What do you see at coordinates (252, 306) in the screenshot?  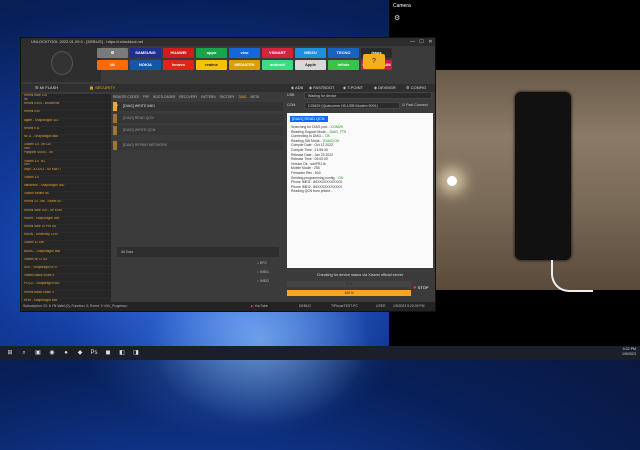 I see `youtube-icon: ▶` at bounding box center [252, 306].